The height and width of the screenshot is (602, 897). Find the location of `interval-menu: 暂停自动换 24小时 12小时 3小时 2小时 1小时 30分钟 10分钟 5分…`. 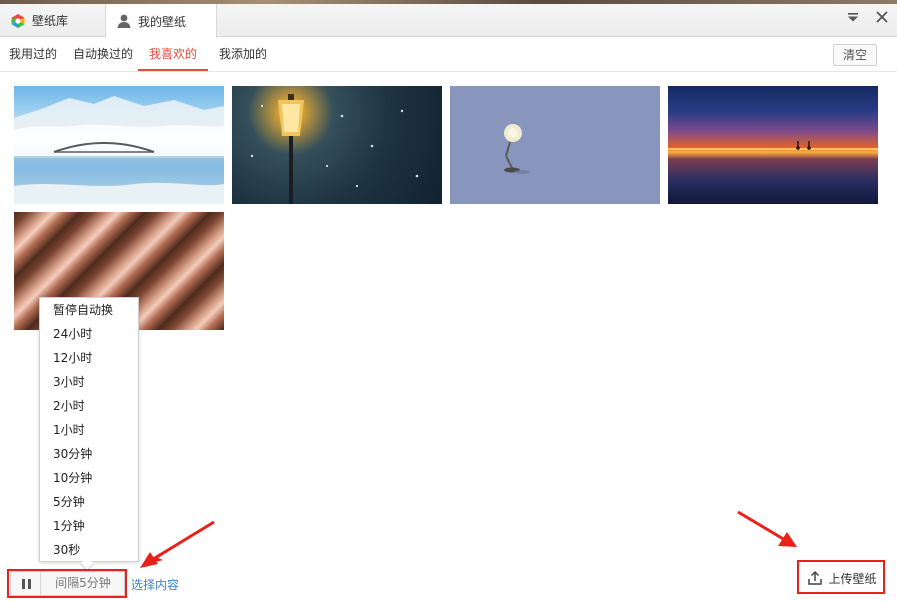

interval-menu: 暂停自动换 24小时 12小时 3小时 2小时 1小时 30分钟 10分钟 5分… is located at coordinates (89, 429).